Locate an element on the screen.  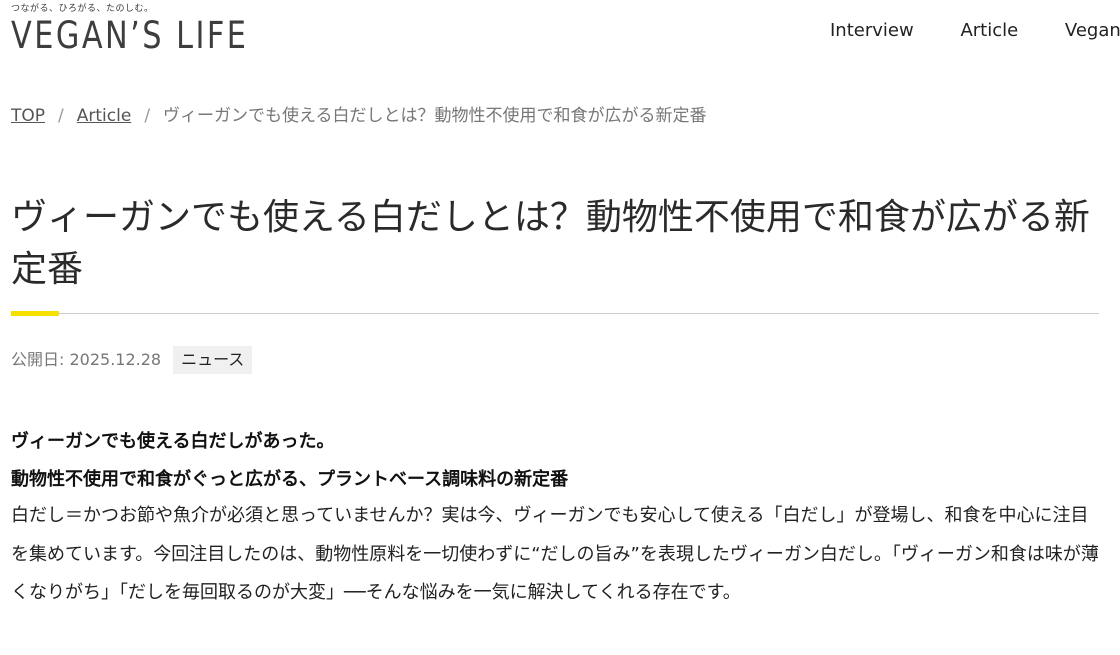
nav-item-article: Article is located at coordinates (989, 30).